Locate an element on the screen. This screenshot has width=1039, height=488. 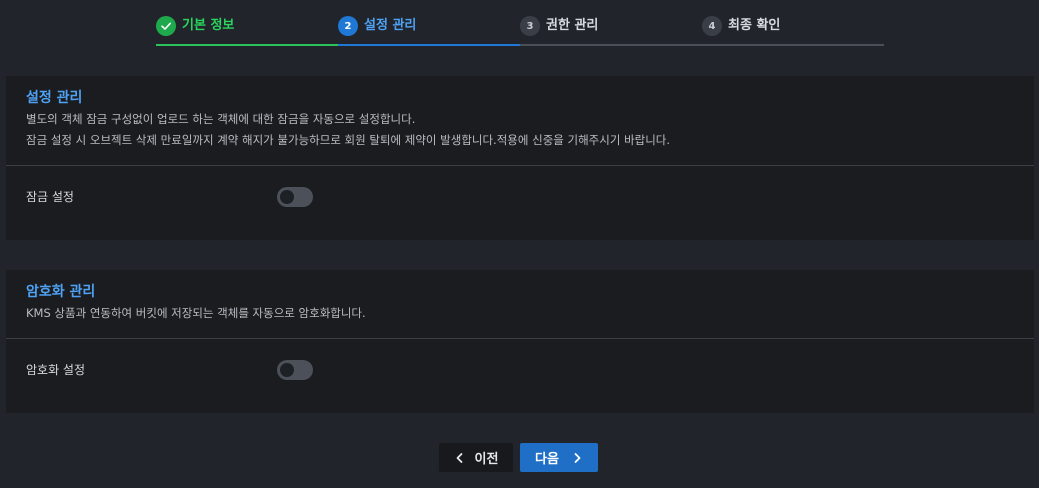
panel-title: 설정 관리 is located at coordinates (54, 98).